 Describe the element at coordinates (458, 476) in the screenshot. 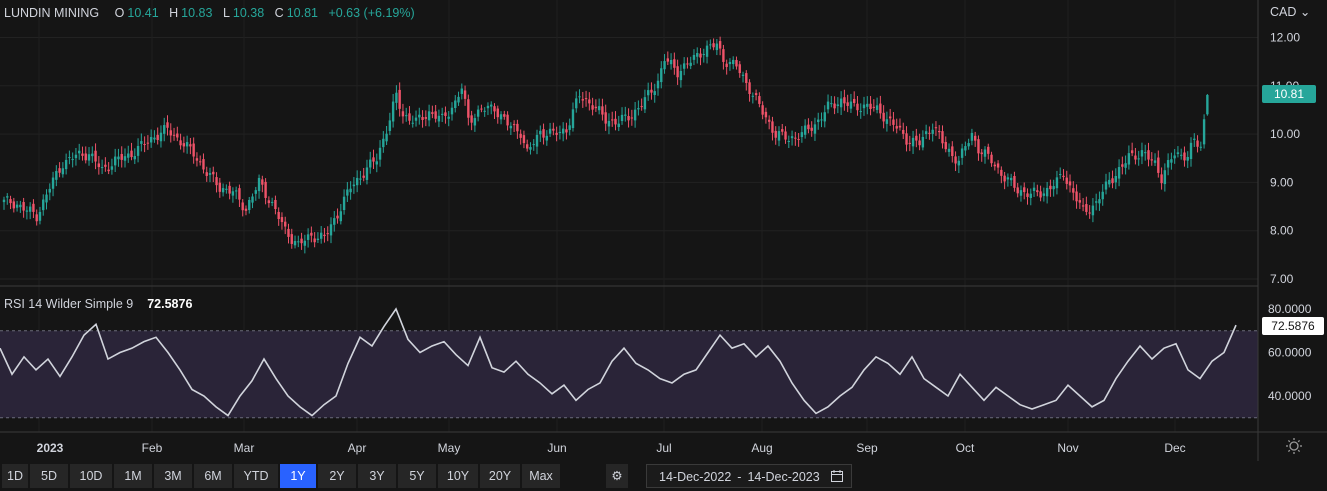

I see `timeframe-button-10y: 10Y` at that location.